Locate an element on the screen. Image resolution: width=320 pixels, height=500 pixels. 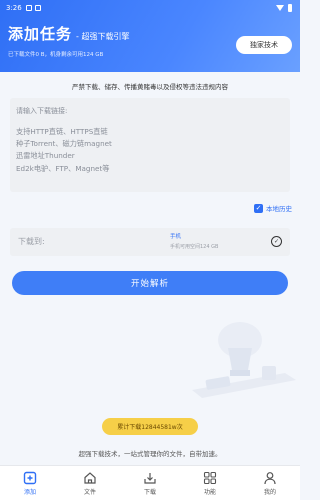
download-location-name: 手机 is located at coordinates (176, 237).